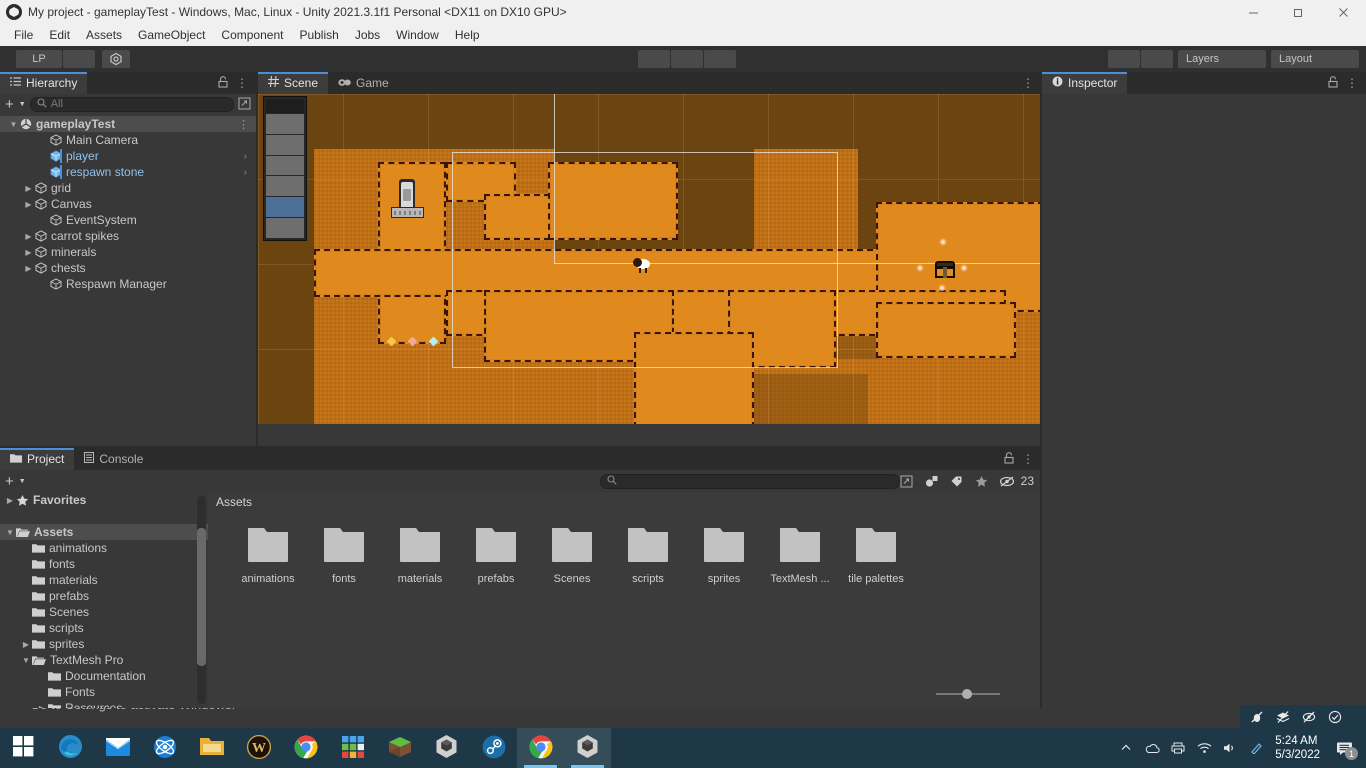  What do you see at coordinates (104, 704) in the screenshot?
I see `project-tree-item-resources: ▶ Resources` at bounding box center [104, 704].